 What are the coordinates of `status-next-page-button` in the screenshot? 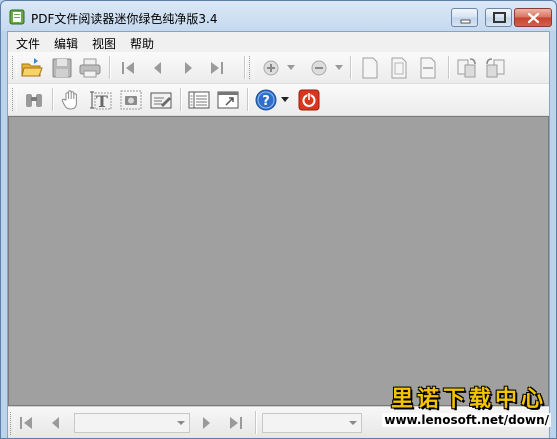 It's located at (206, 423).